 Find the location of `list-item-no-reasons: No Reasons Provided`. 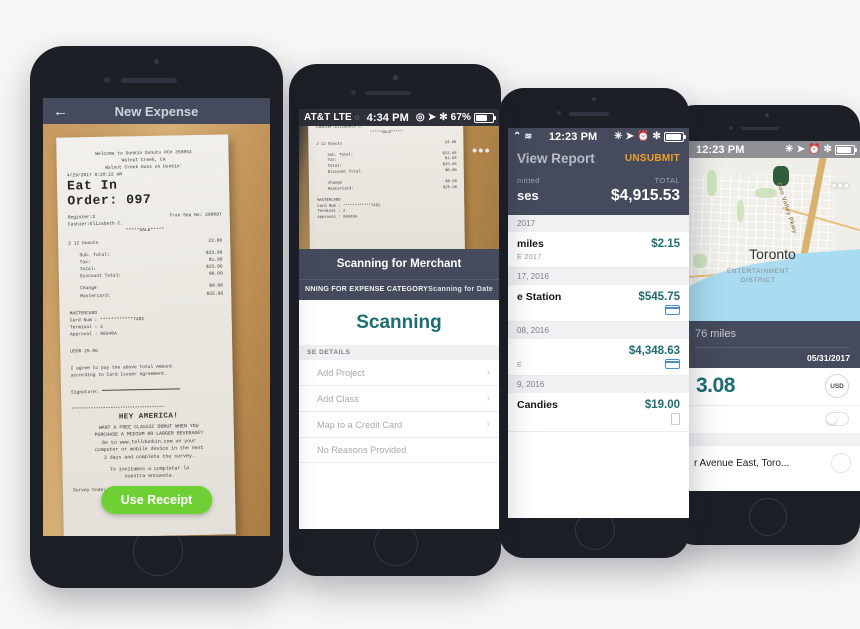

list-item-no-reasons: No Reasons Provided is located at coordinates (399, 450).